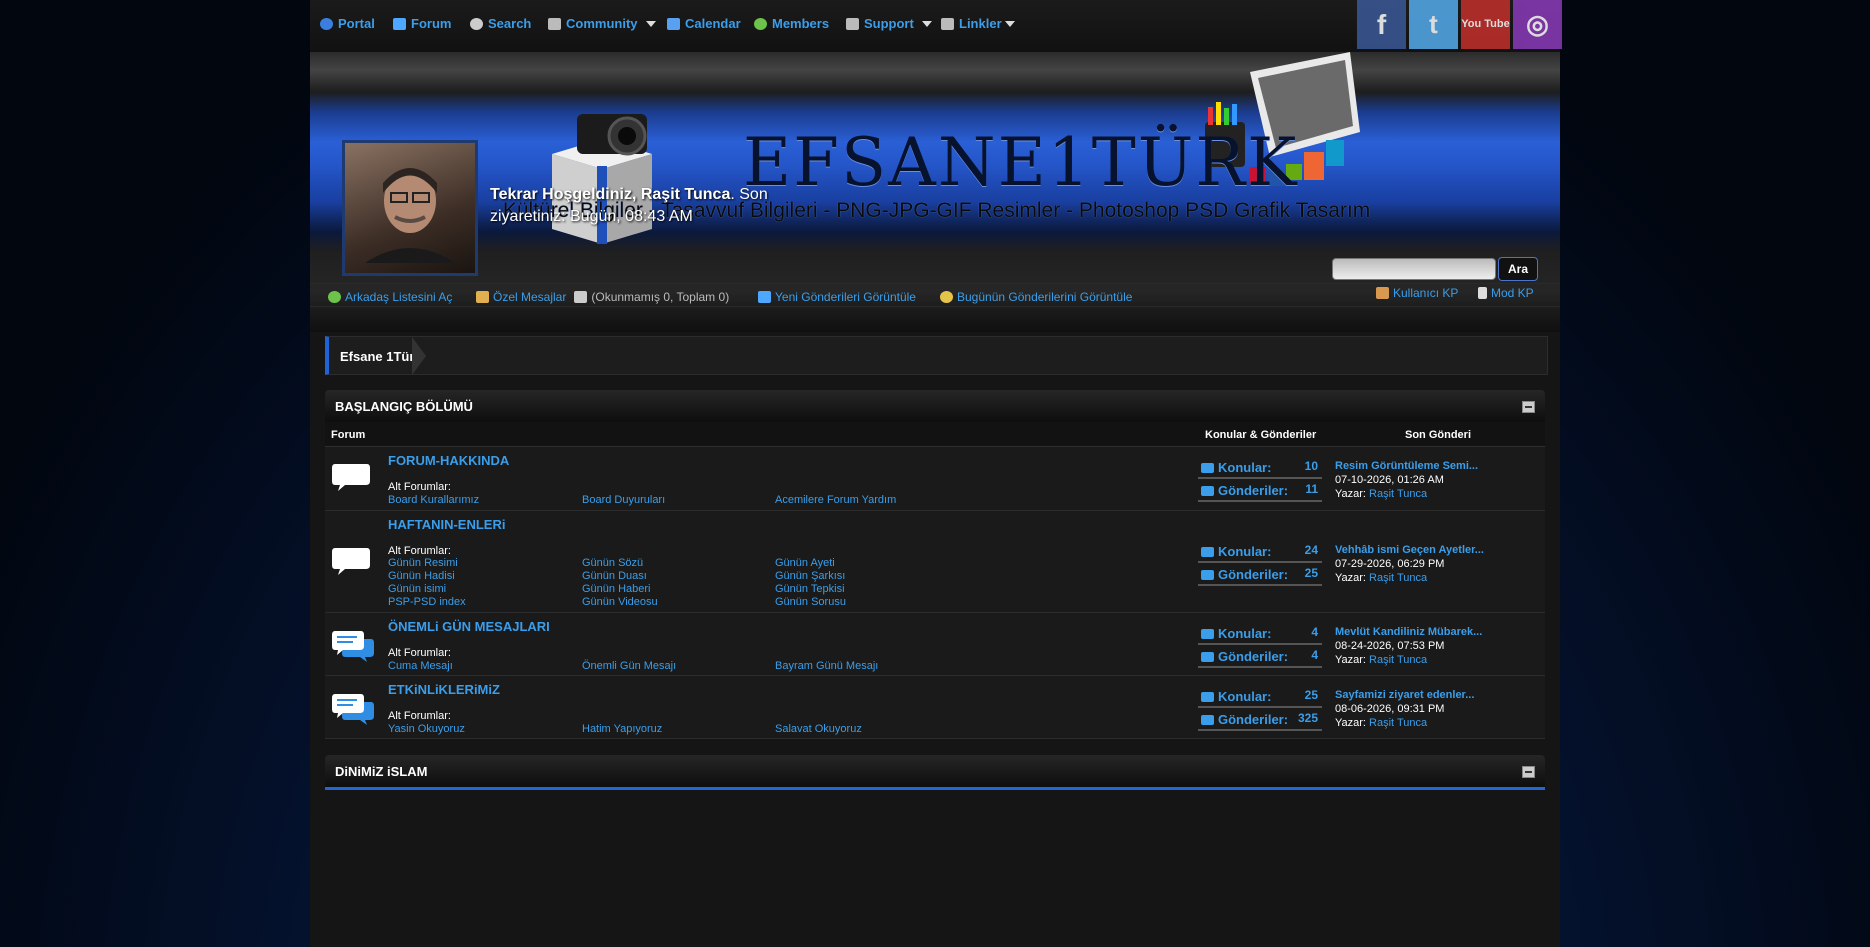 The image size is (1870, 947). Describe the element at coordinates (500, 23) in the screenshot. I see `nav-search: Search` at that location.